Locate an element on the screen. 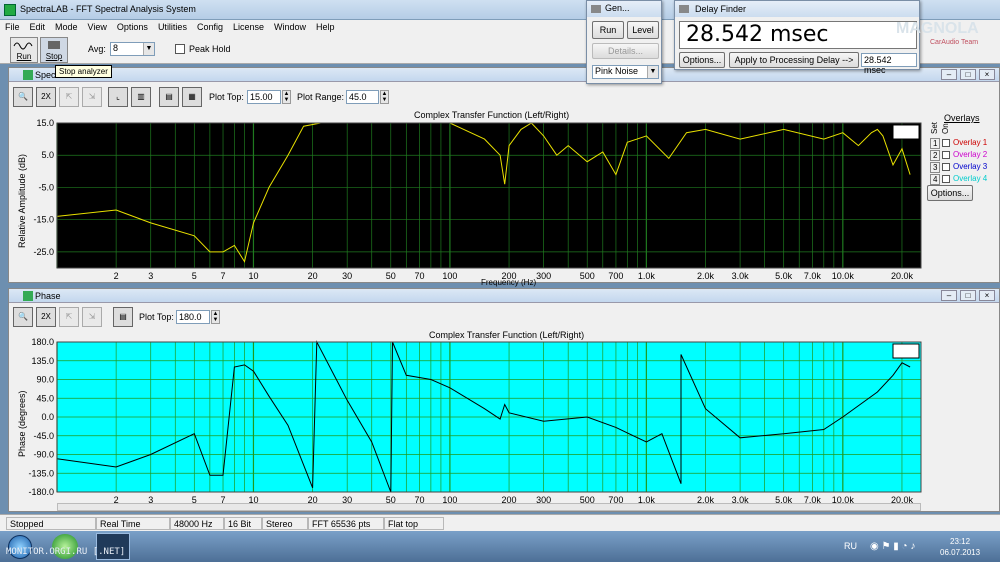 The height and width of the screenshot is (562, 1000). overlay-set-button: 2 is located at coordinates (935, 155).